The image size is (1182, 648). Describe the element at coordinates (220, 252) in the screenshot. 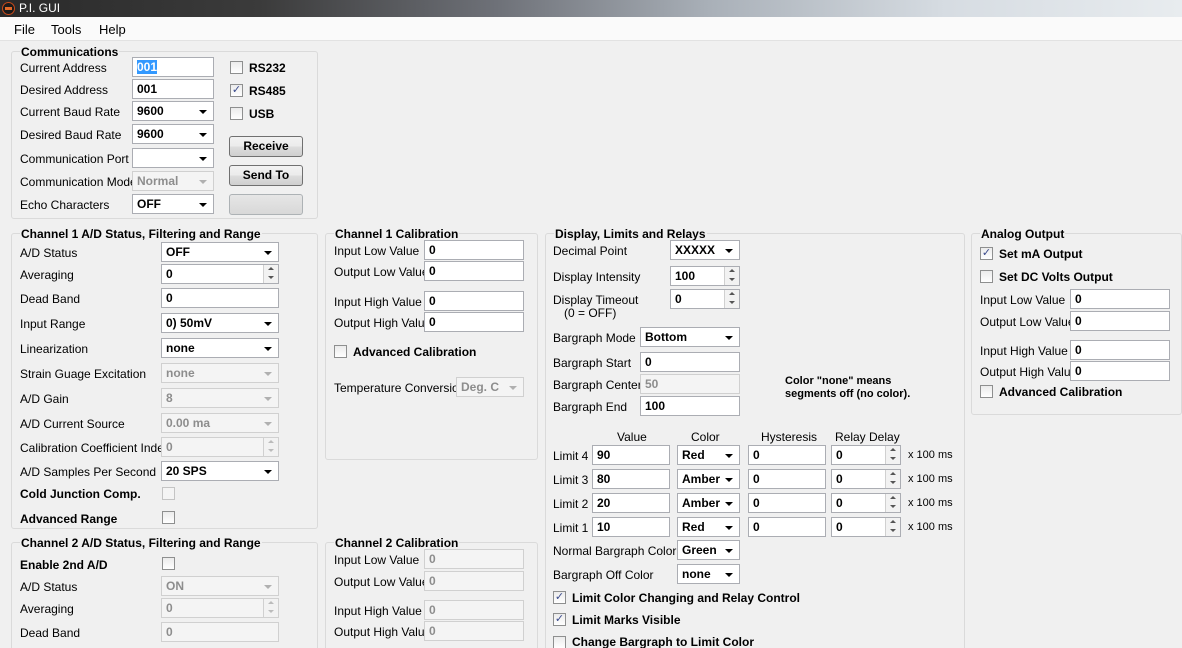

I see `ch1-status-select: OFF` at that location.